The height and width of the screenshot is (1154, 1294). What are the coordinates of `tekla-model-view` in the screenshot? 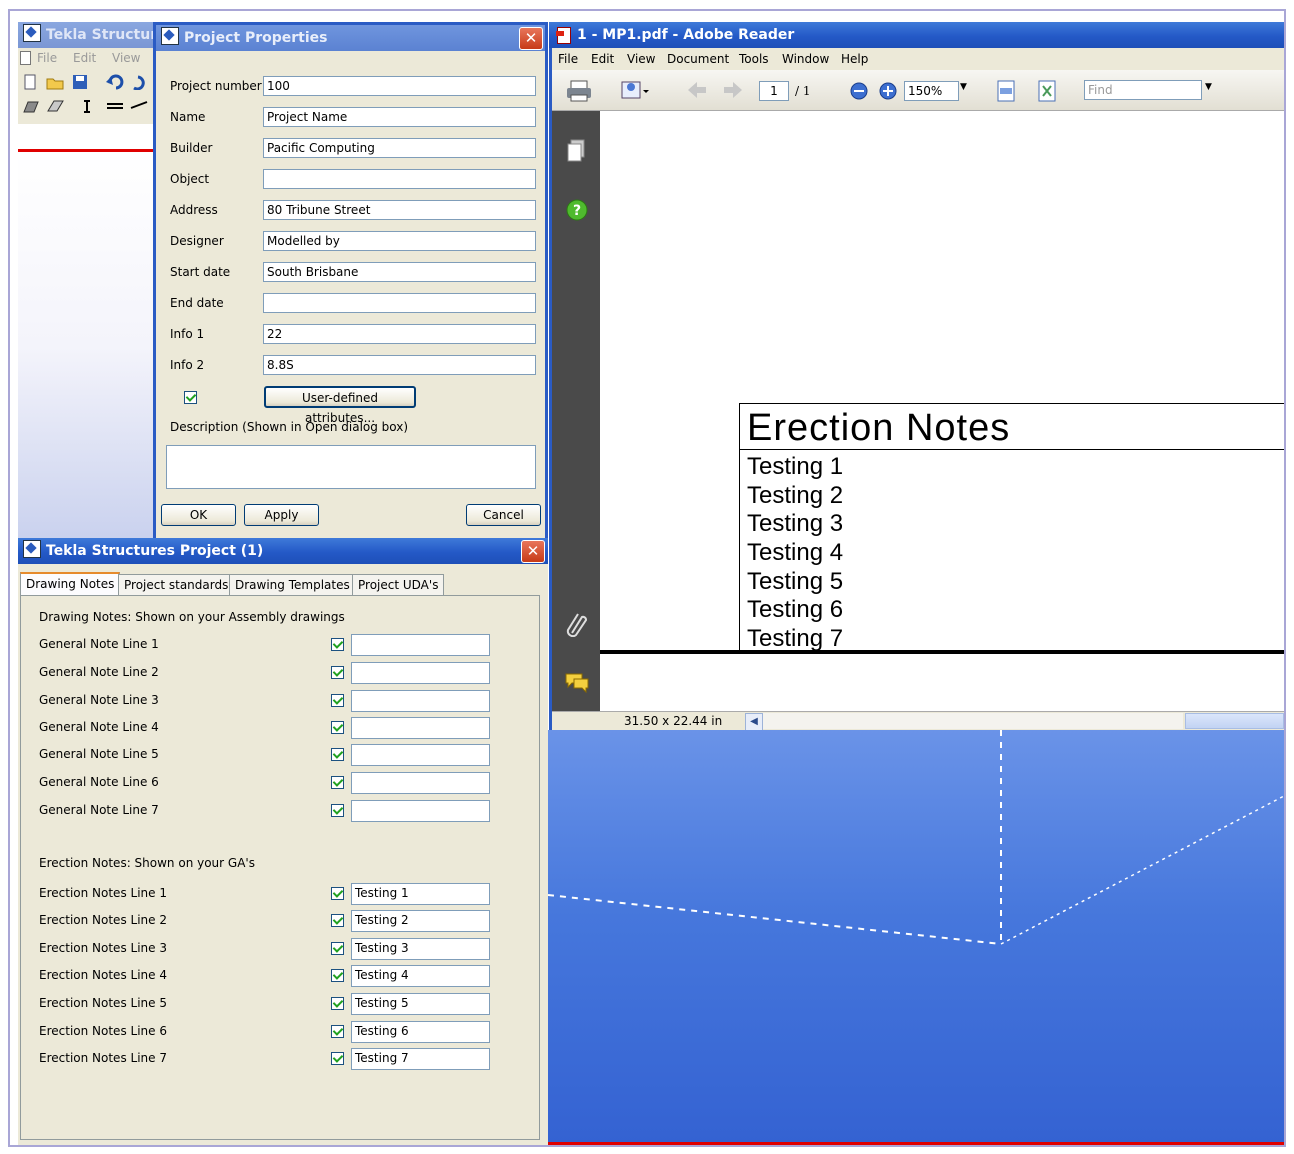 It's located at (93, 347).